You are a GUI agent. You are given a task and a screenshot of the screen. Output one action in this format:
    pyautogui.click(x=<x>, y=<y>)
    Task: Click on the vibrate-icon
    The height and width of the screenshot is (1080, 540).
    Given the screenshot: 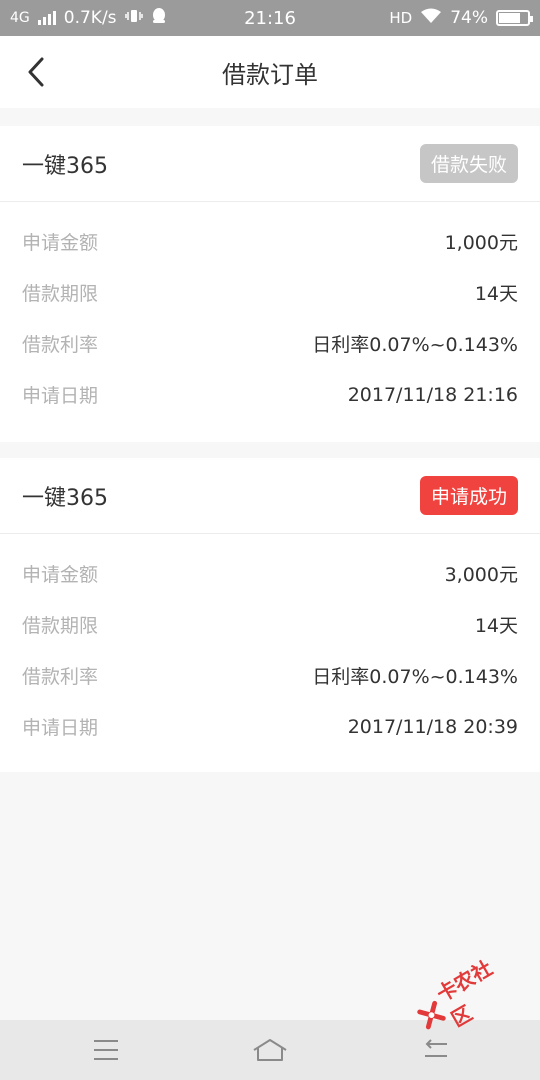 What is the action you would take?
    pyautogui.click(x=133, y=18)
    